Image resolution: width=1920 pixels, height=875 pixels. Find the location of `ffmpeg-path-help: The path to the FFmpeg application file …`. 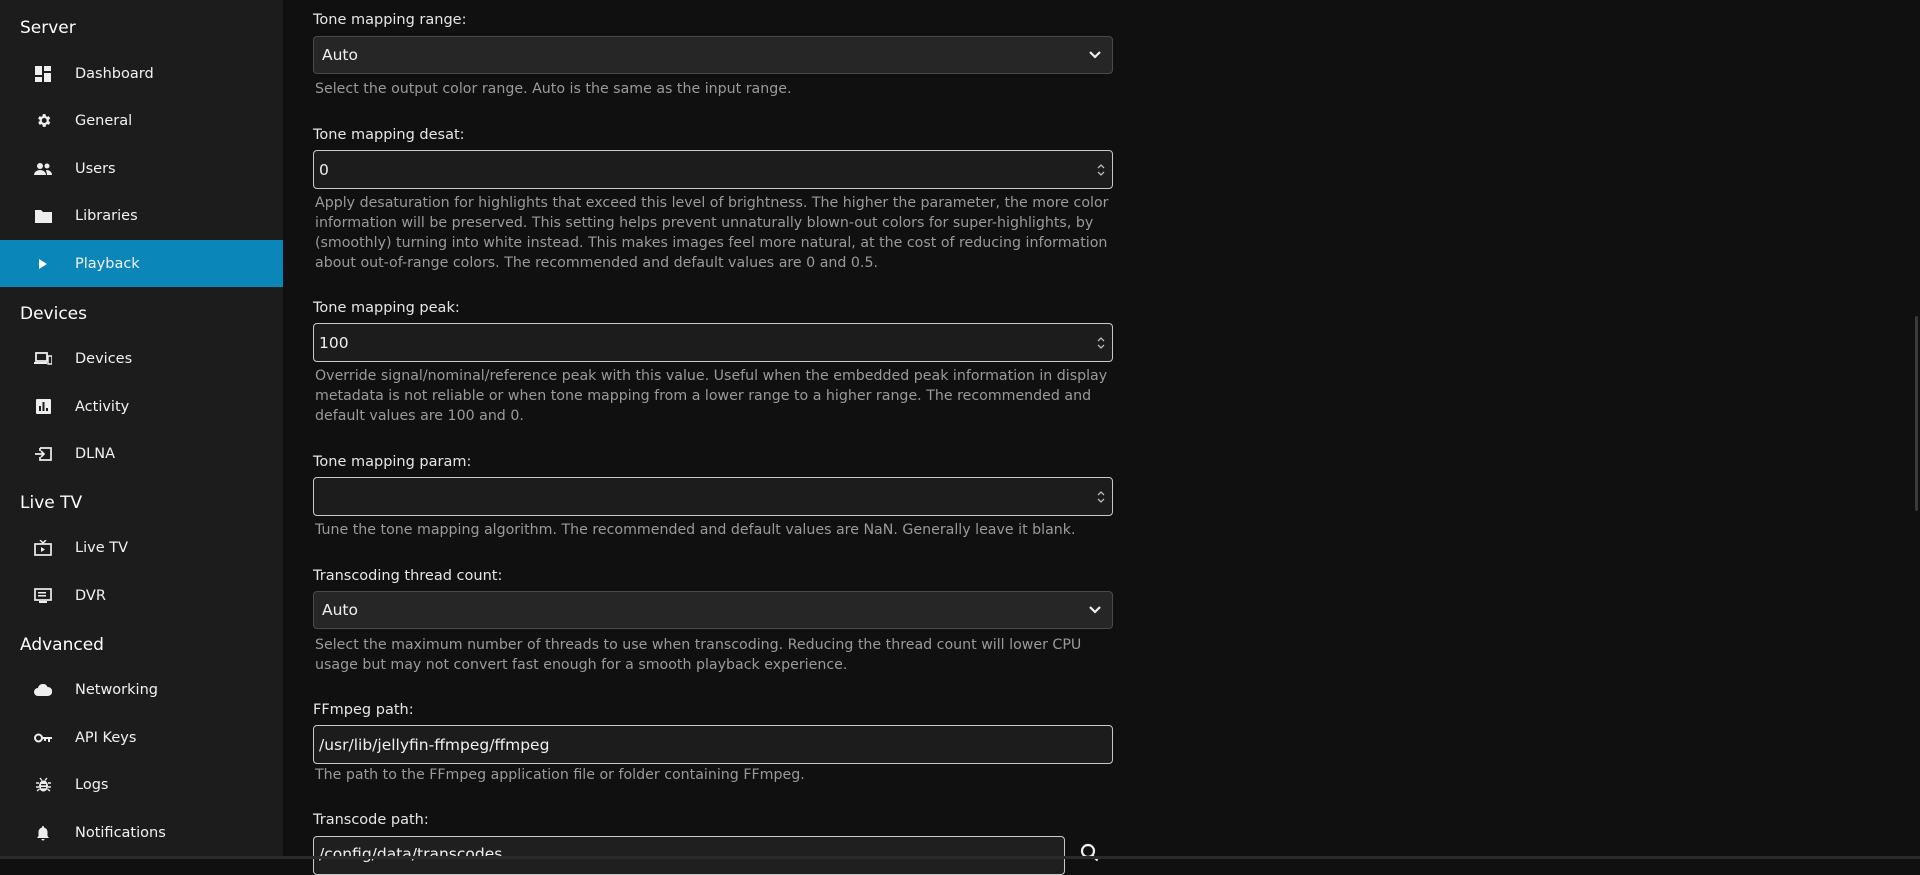

ffmpeg-path-help: The path to the FFmpeg application file … is located at coordinates (560, 775).